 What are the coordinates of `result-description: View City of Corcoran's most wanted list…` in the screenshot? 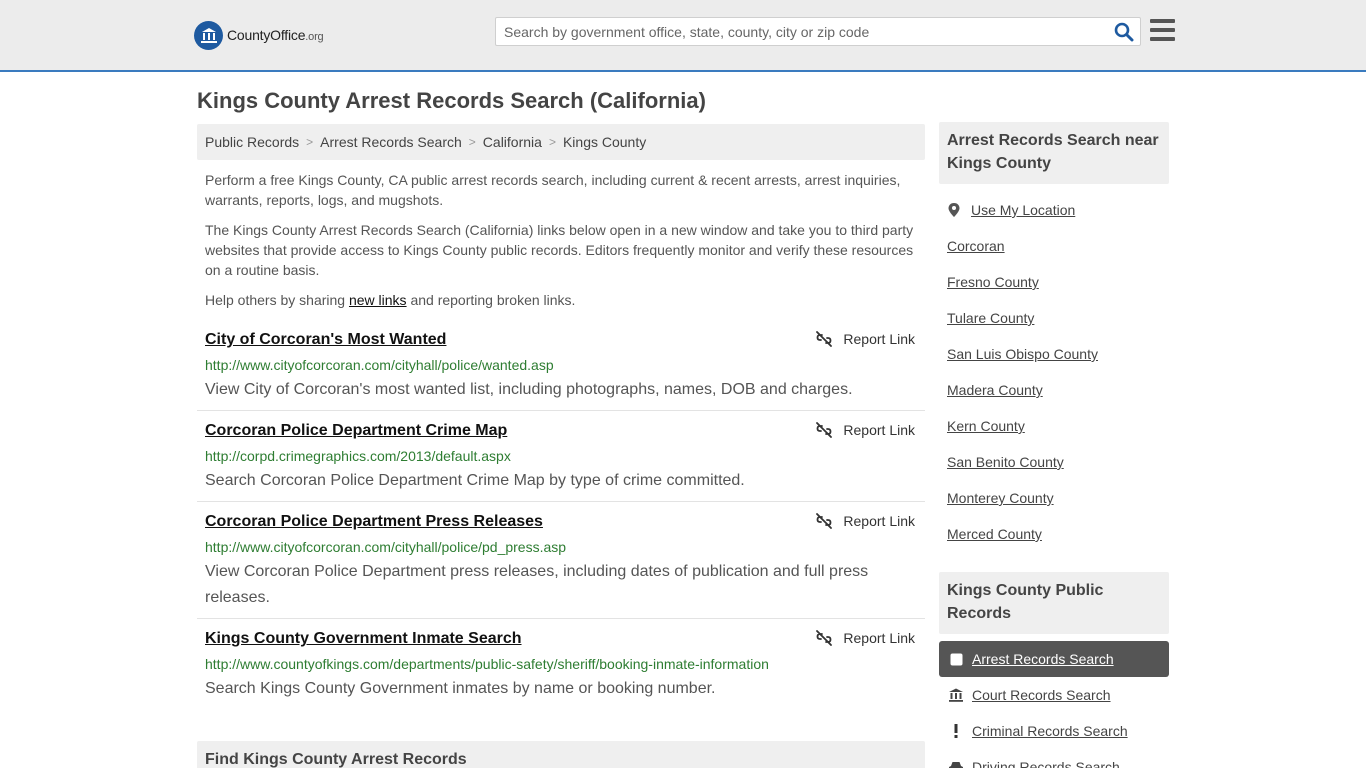 It's located at (529, 389).